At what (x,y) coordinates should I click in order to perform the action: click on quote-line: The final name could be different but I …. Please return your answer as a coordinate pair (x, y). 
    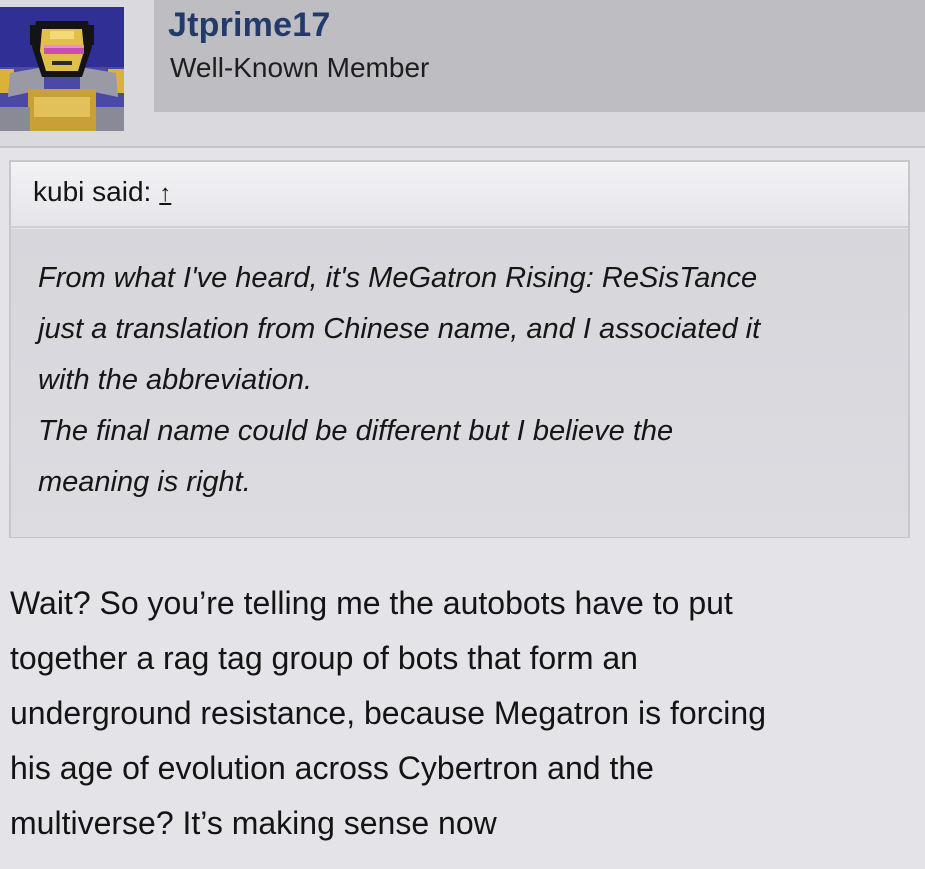
    Looking at the image, I should click on (356, 431).